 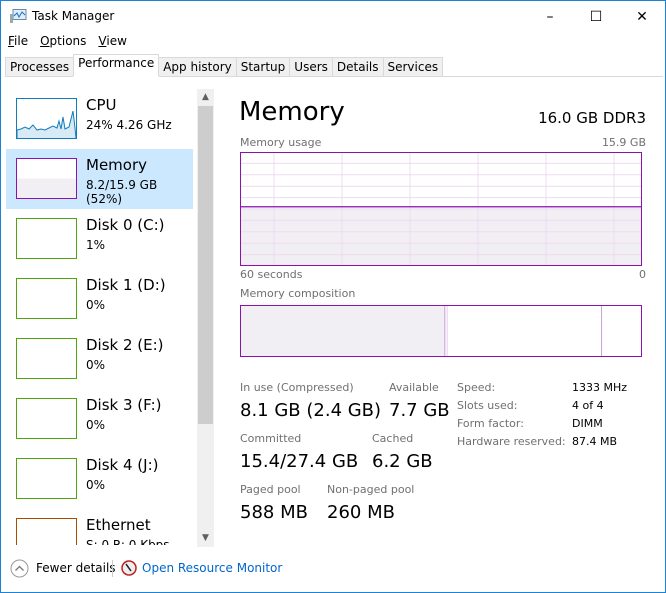 I want to click on spec-value: 4 of 4, so click(x=588, y=405).